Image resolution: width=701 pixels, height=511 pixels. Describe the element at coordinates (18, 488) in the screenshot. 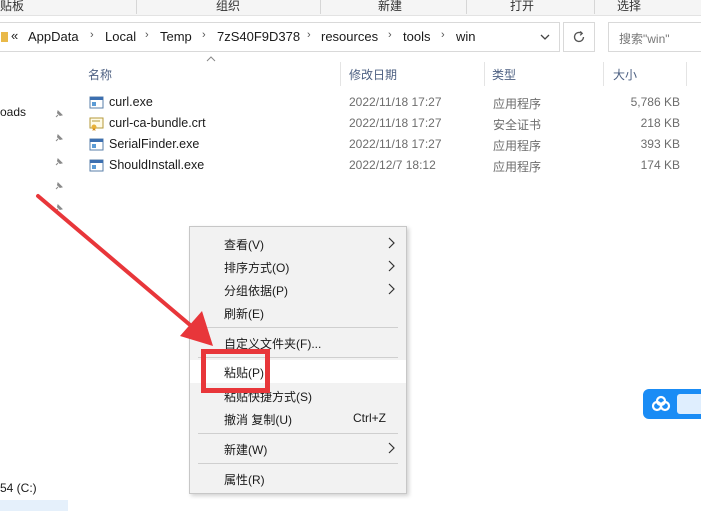

I see `nav-item-drive-c: 54 (C:)` at that location.